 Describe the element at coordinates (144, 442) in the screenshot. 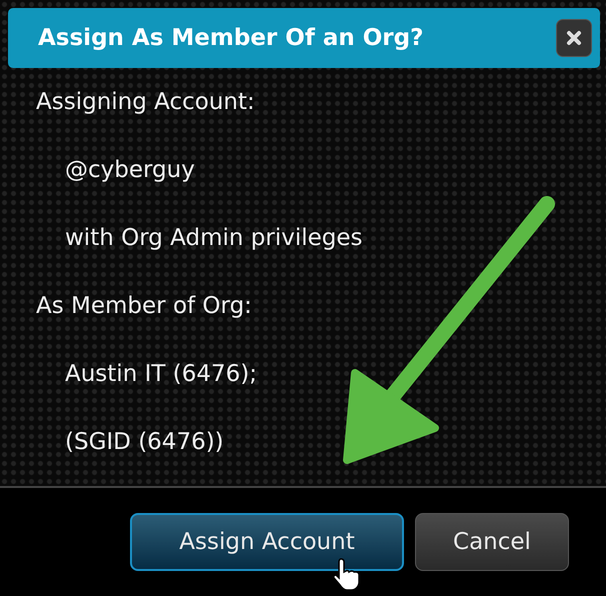

I see `field-value: (SGID (6476))` at that location.